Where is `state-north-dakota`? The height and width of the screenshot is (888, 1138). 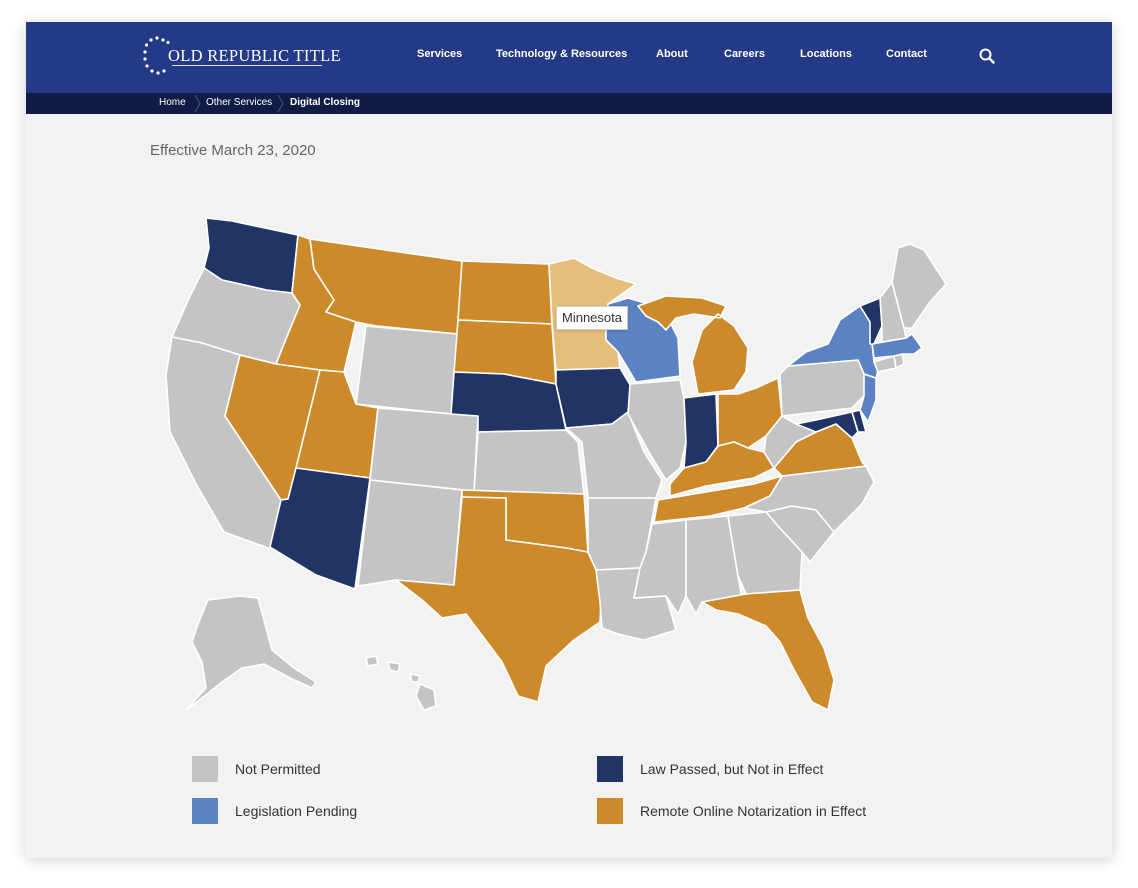
state-north-dakota is located at coordinates (505, 292).